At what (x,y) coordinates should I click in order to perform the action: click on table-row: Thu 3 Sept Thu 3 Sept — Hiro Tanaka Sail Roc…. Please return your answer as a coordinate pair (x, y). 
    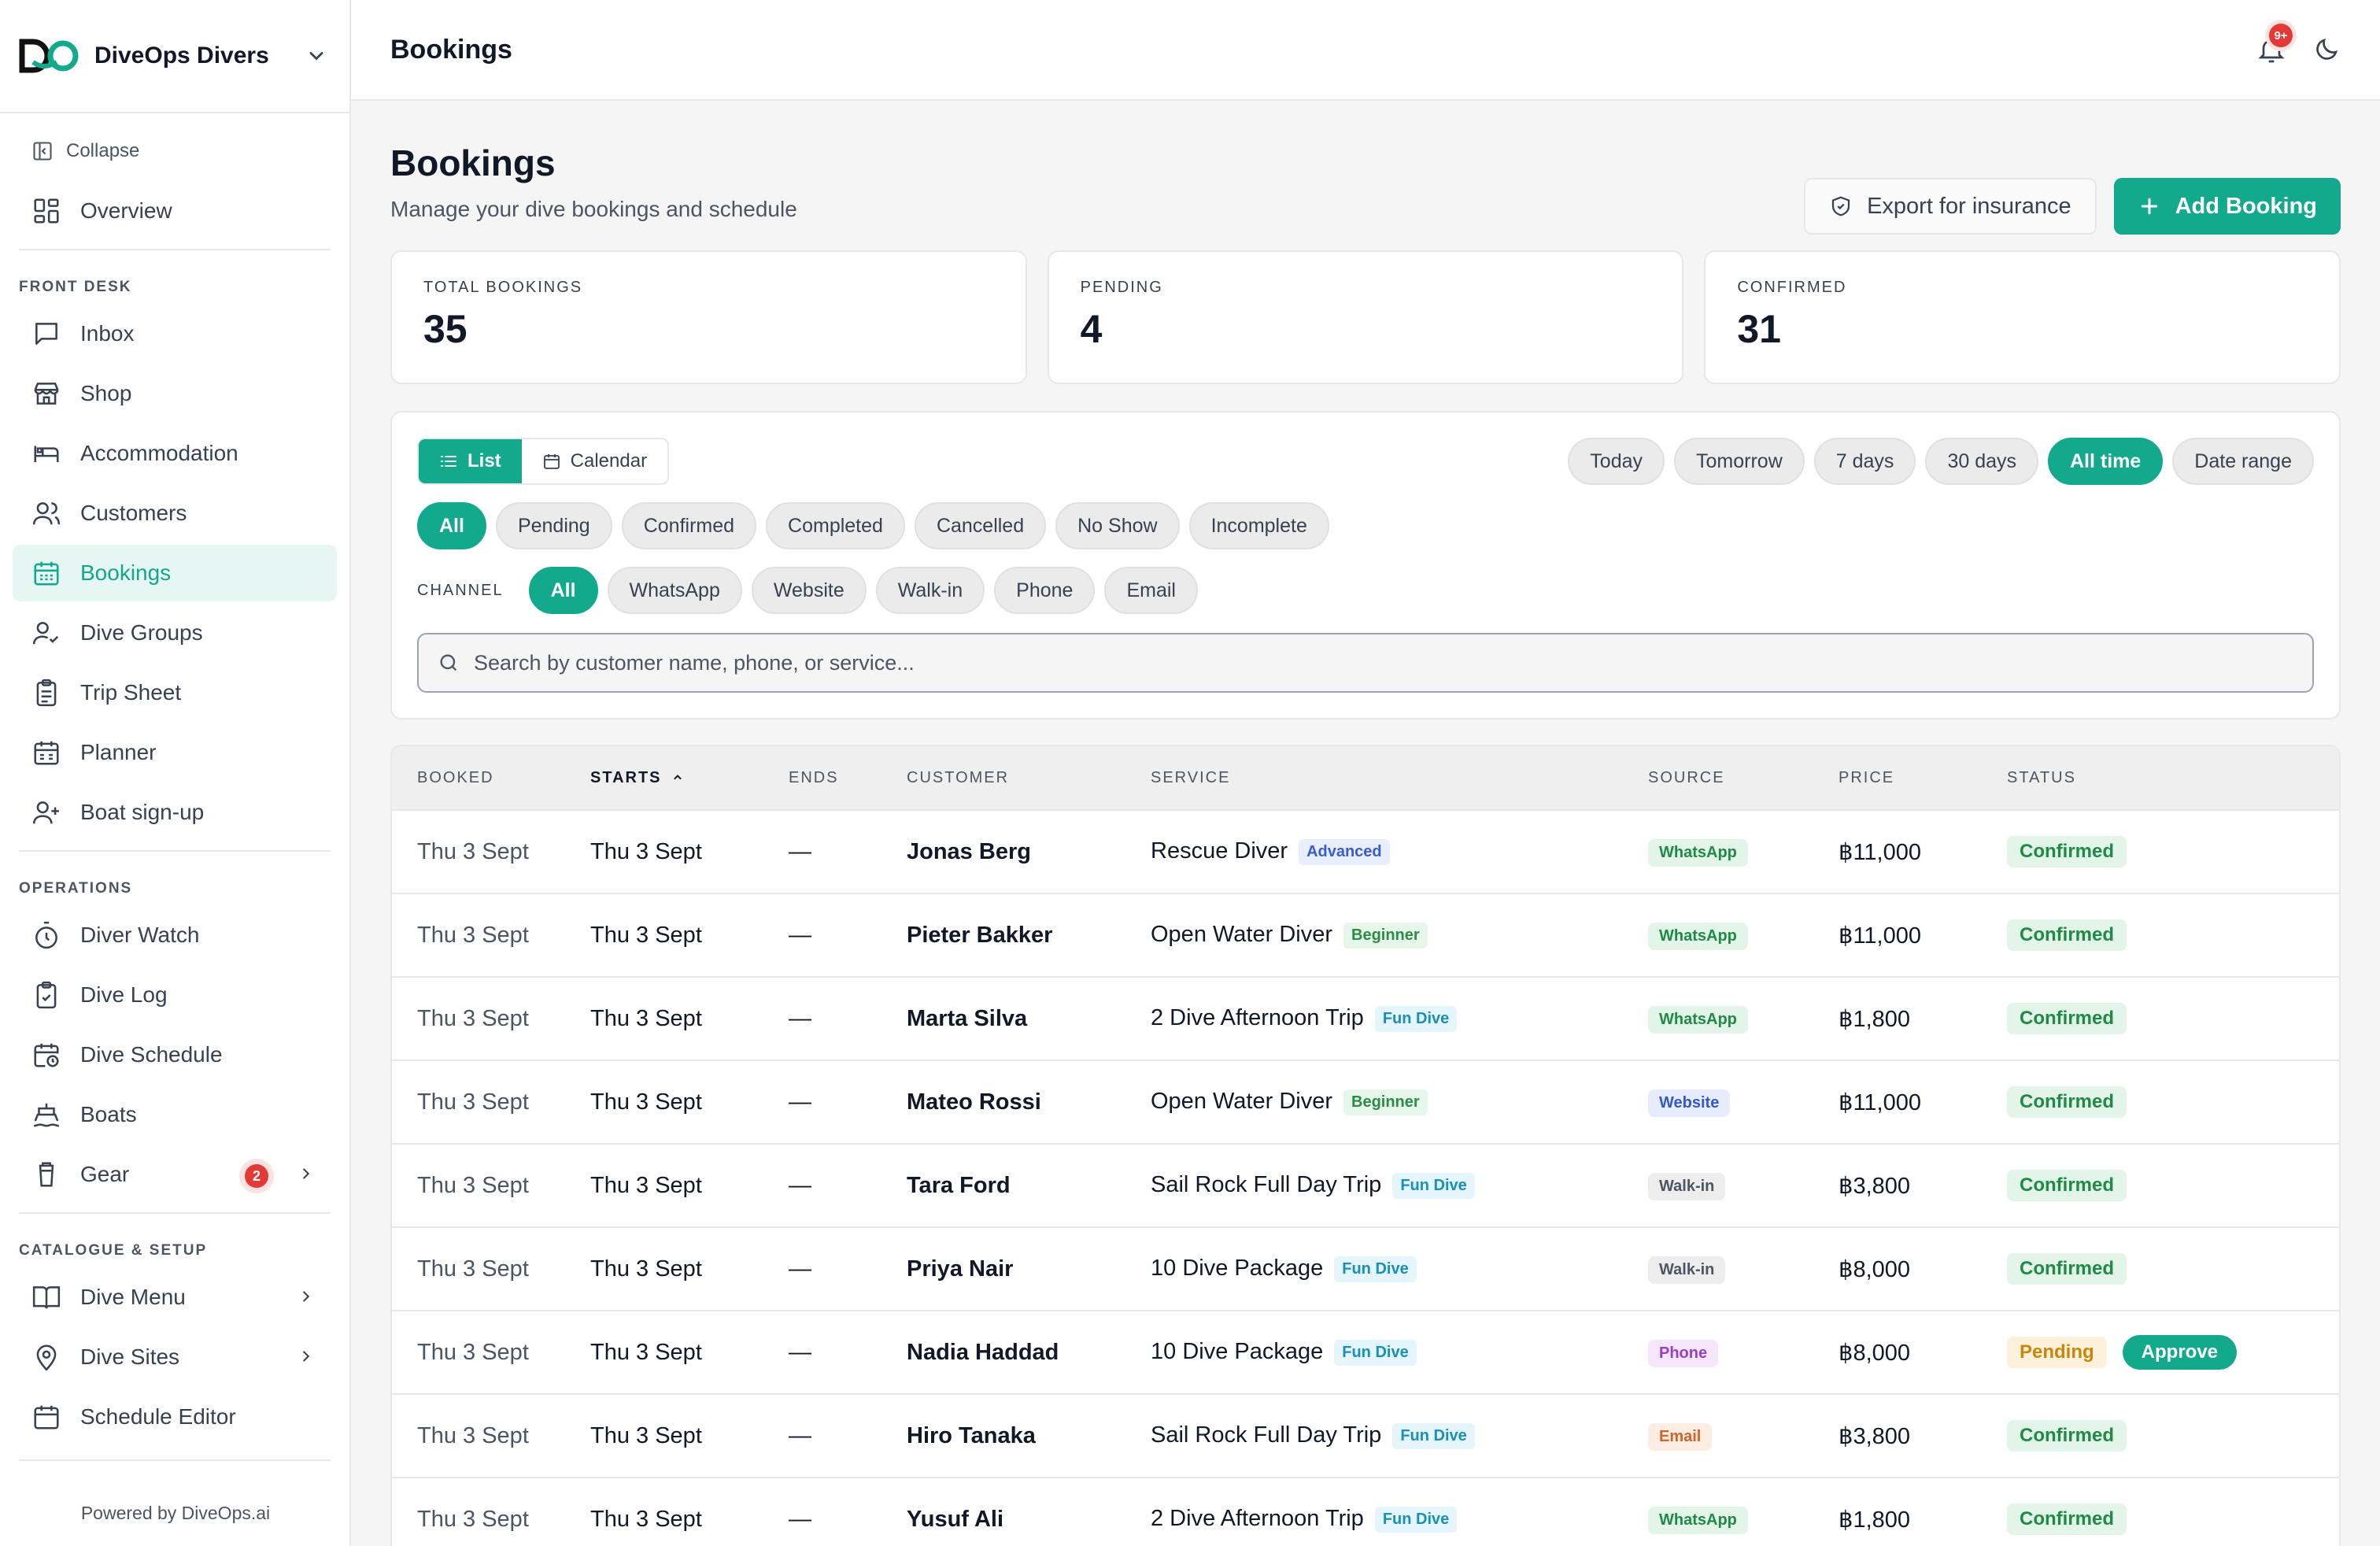
    Looking at the image, I should click on (1365, 1436).